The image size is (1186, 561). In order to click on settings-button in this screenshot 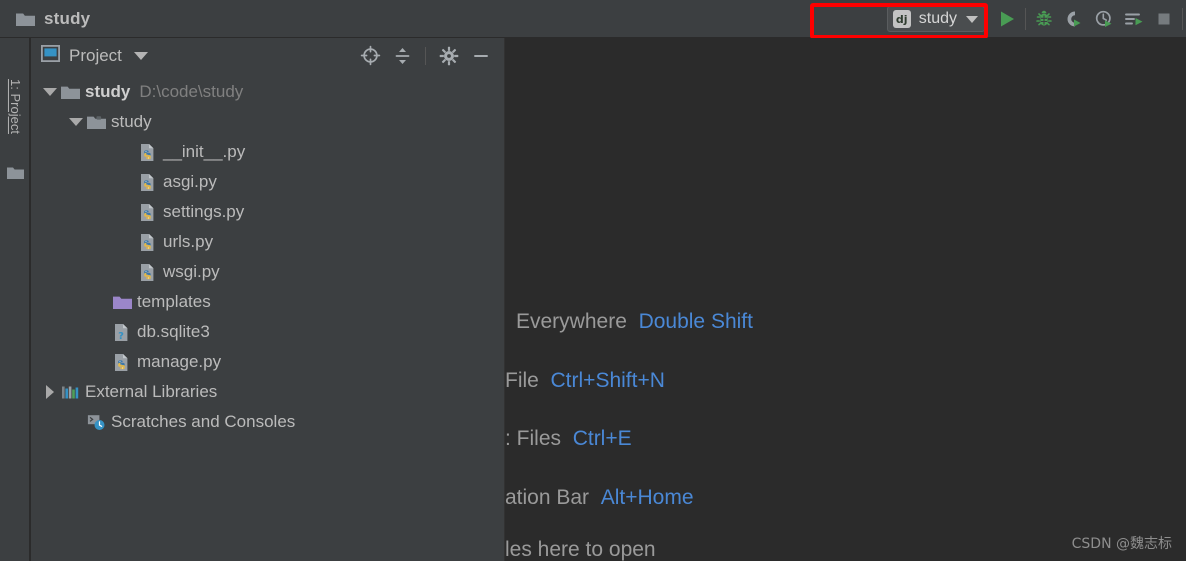, I will do `click(449, 56)`.